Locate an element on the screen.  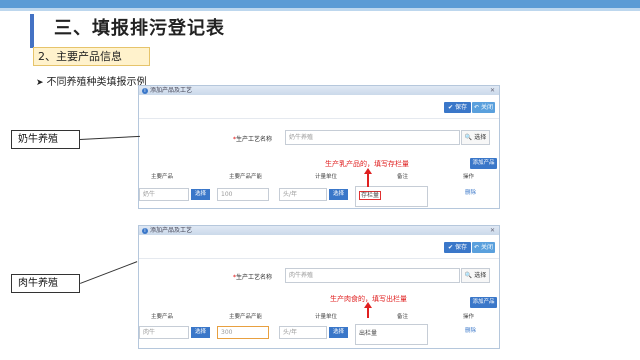
bullet-item: ➤ 不同养殖种类填报示例 is located at coordinates (91, 80).